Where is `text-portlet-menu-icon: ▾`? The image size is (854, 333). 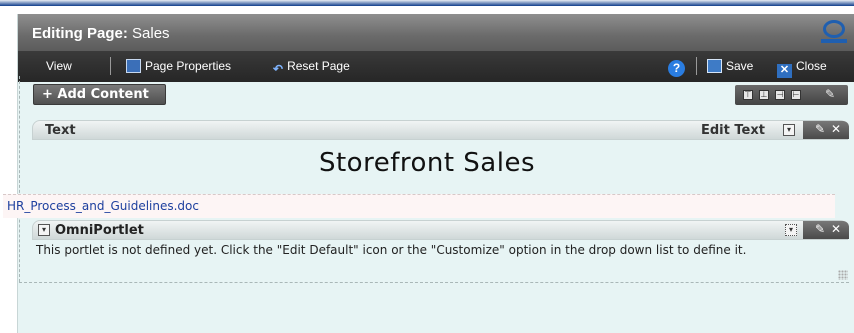 text-portlet-menu-icon: ▾ is located at coordinates (789, 130).